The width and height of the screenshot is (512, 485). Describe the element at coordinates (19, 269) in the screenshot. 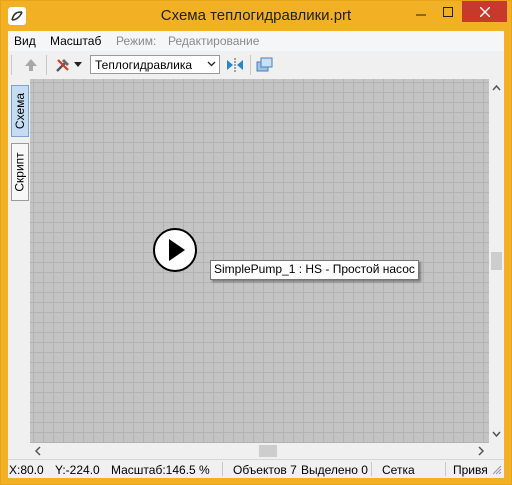

I see `side-tab-strip: Схема Скрипт` at that location.